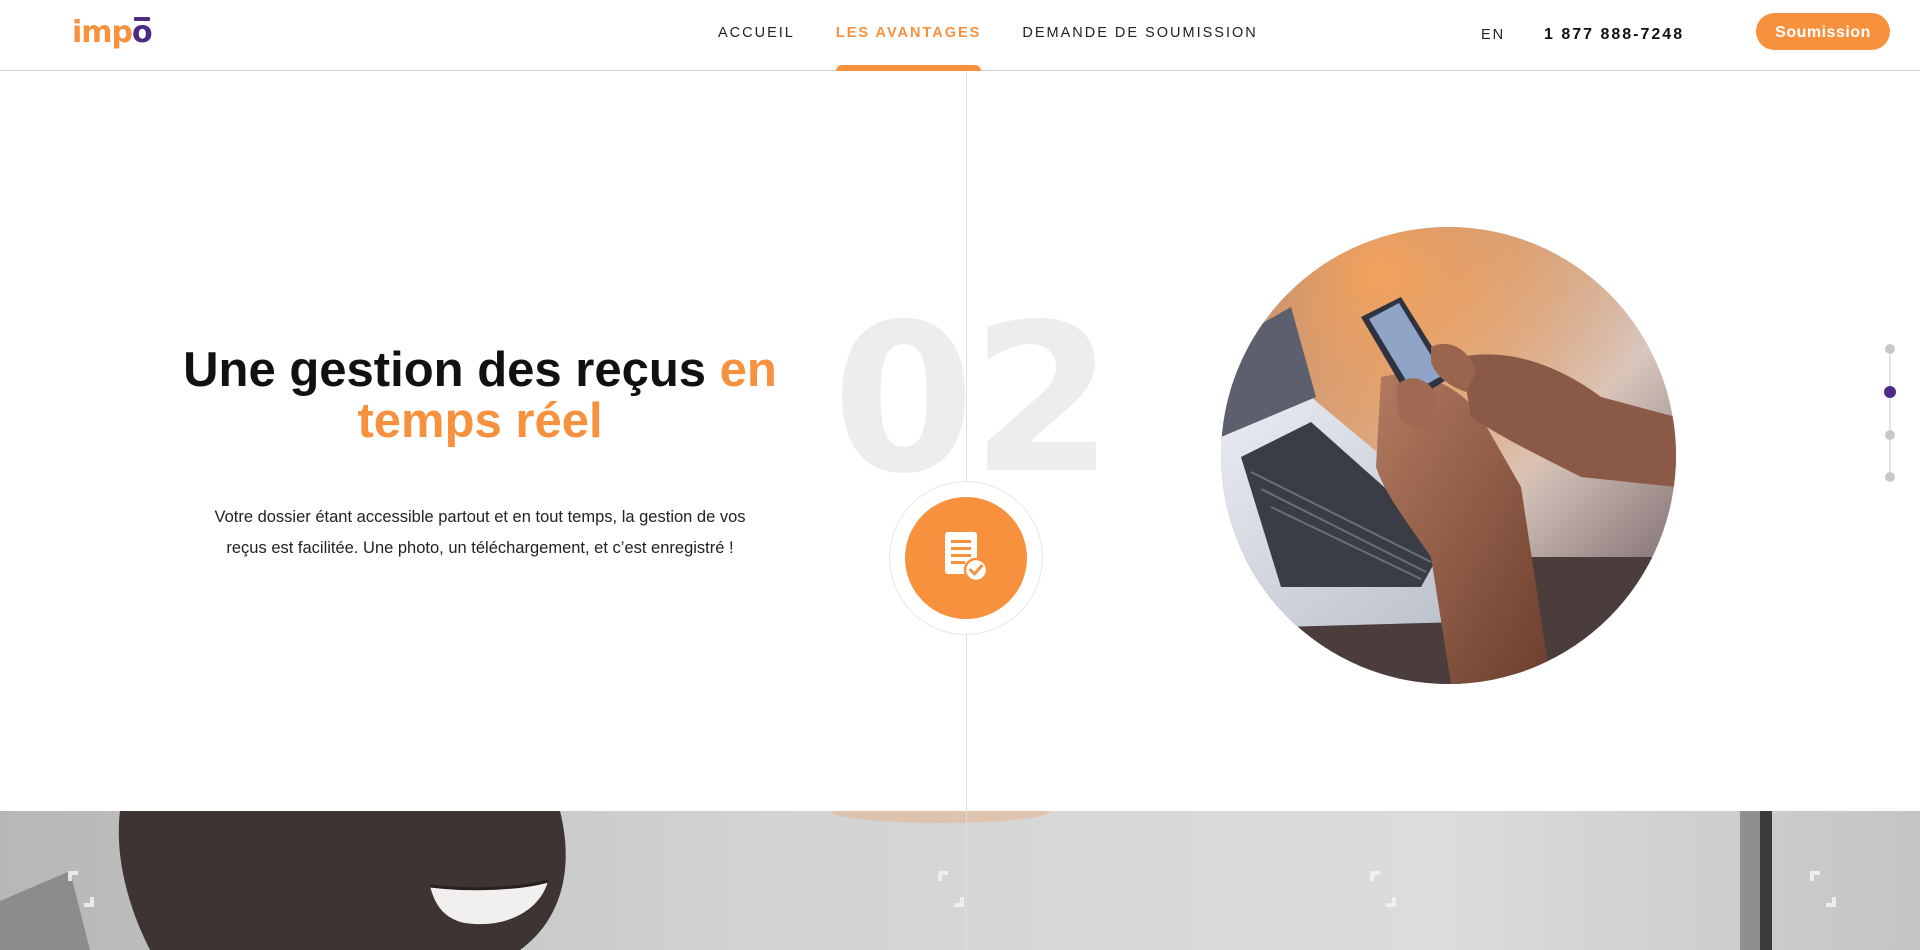 The height and width of the screenshot is (950, 1920). Describe the element at coordinates (1823, 31) in the screenshot. I see `soumission-button: Soumission` at that location.